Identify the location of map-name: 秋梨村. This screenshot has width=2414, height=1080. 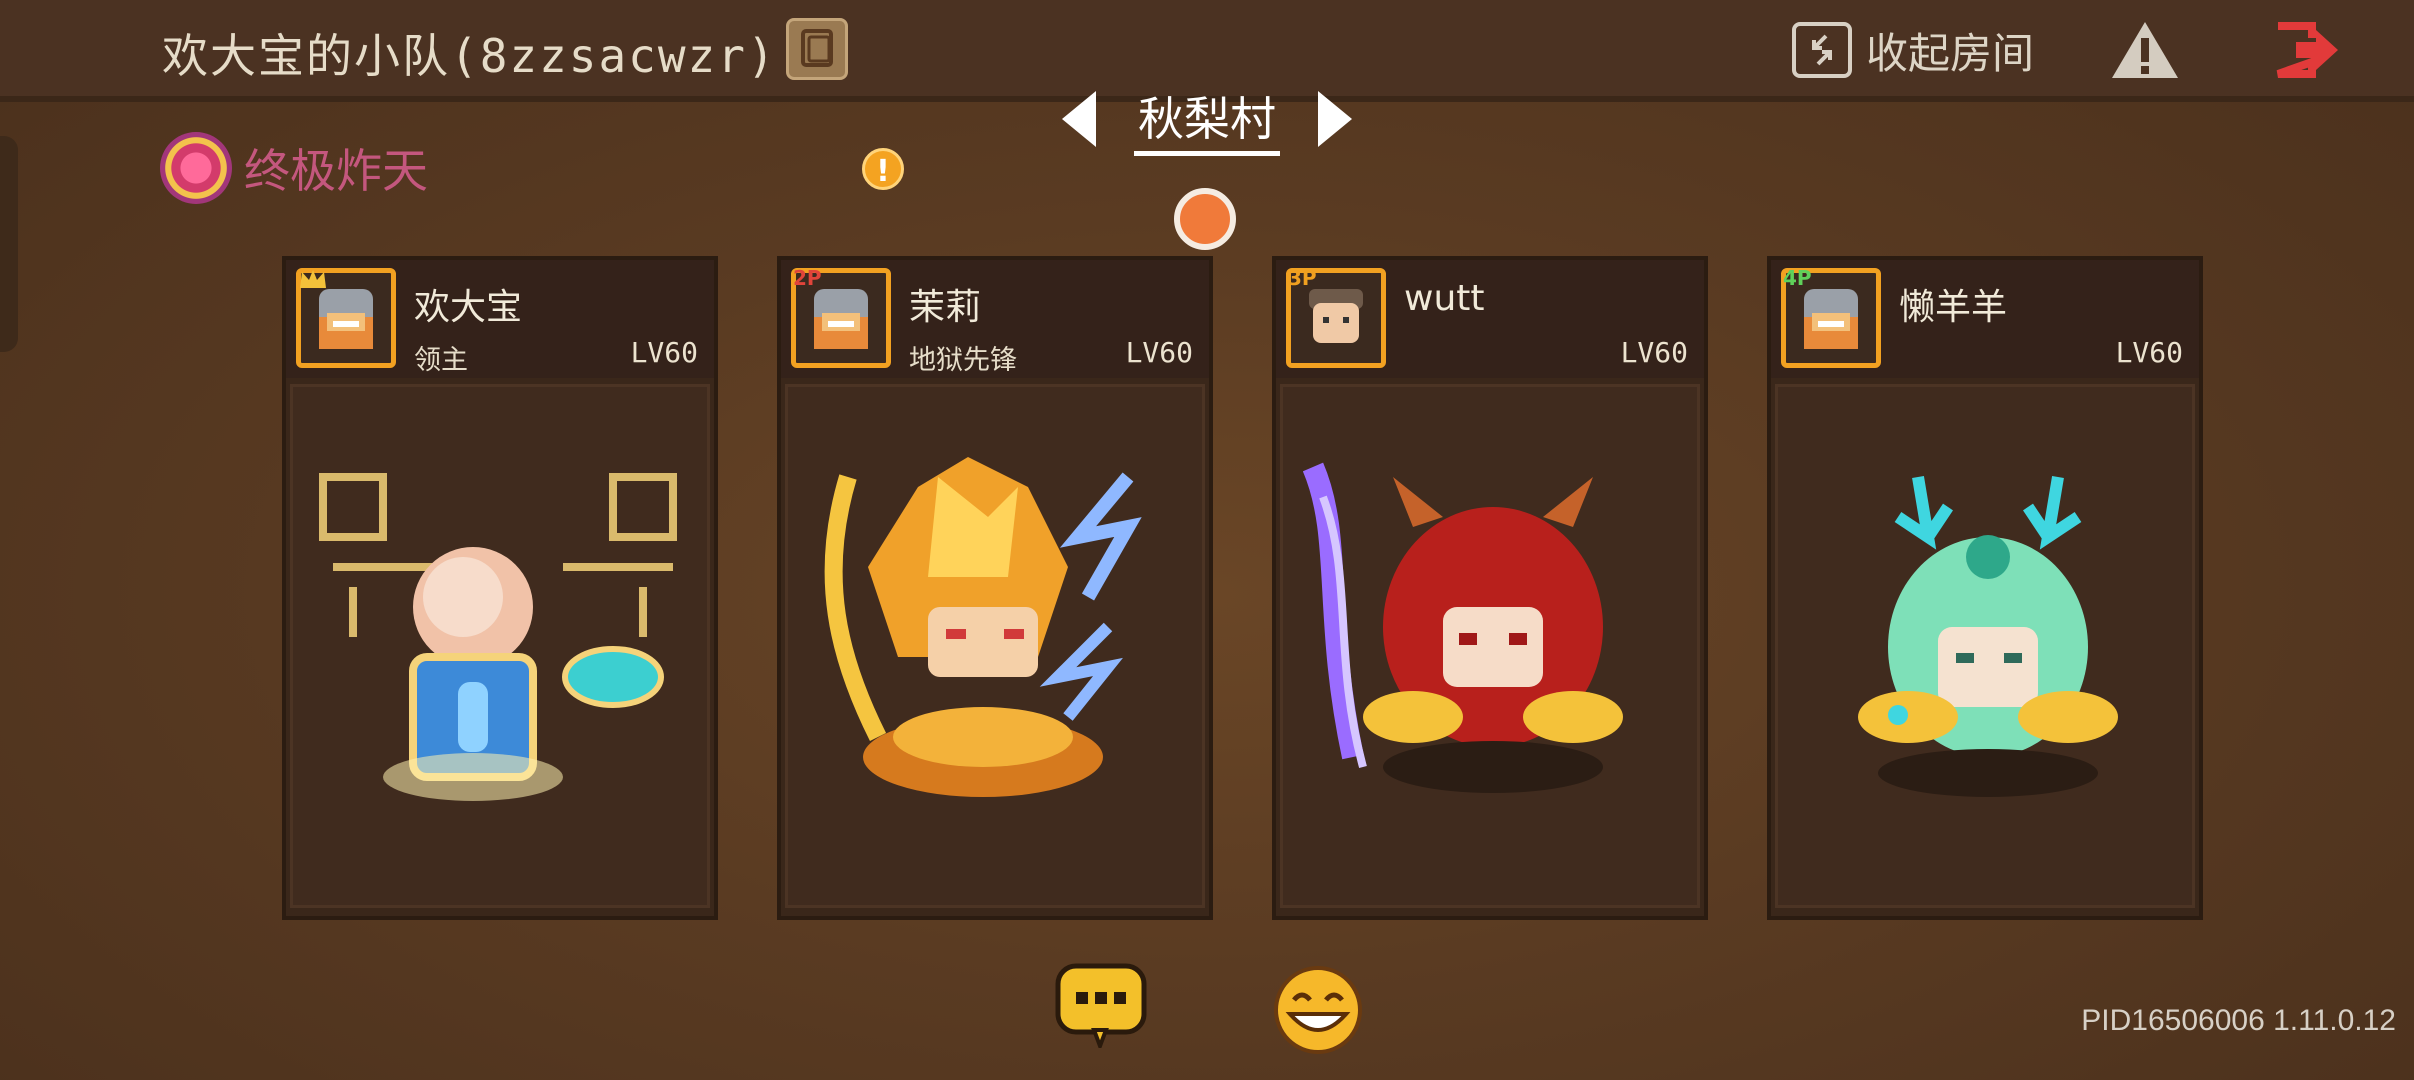
(1207, 119).